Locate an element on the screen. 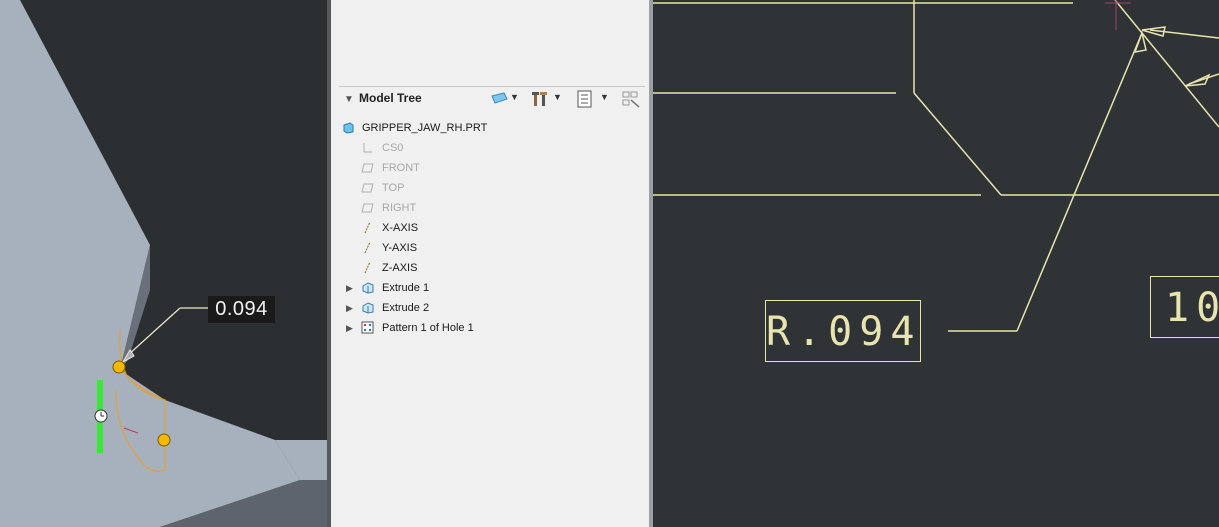  tree-item-label: Extrude 2 is located at coordinates (406, 308).